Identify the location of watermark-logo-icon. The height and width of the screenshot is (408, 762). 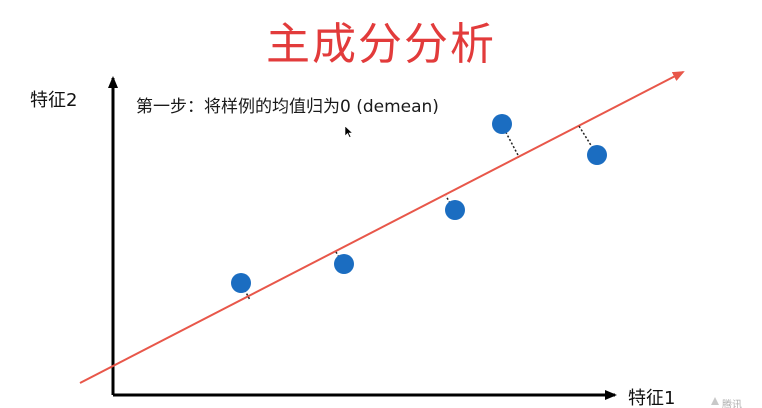
(715, 401).